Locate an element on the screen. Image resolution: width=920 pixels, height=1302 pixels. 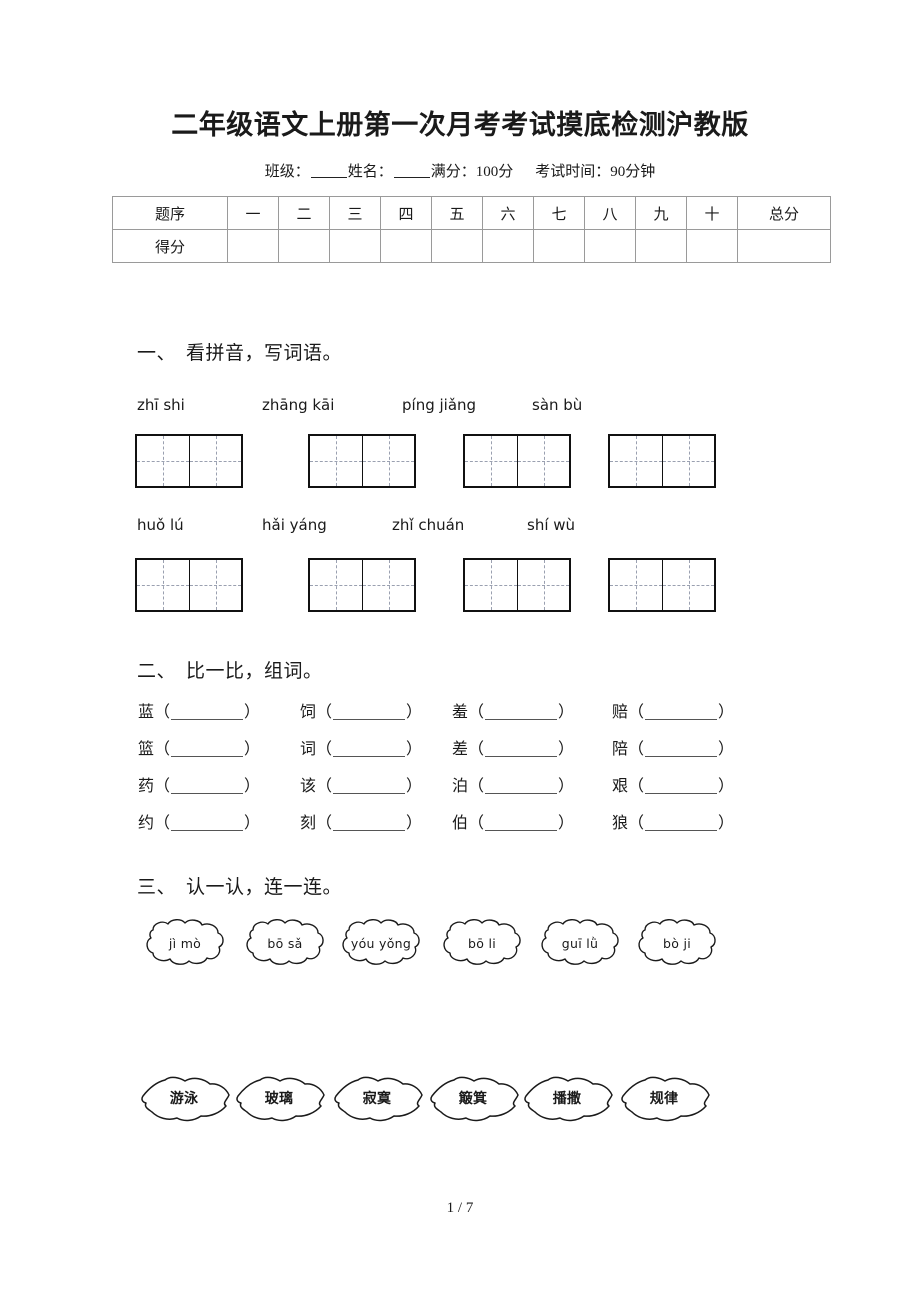
name-label: 姓名： is located at coordinates (370, 172).